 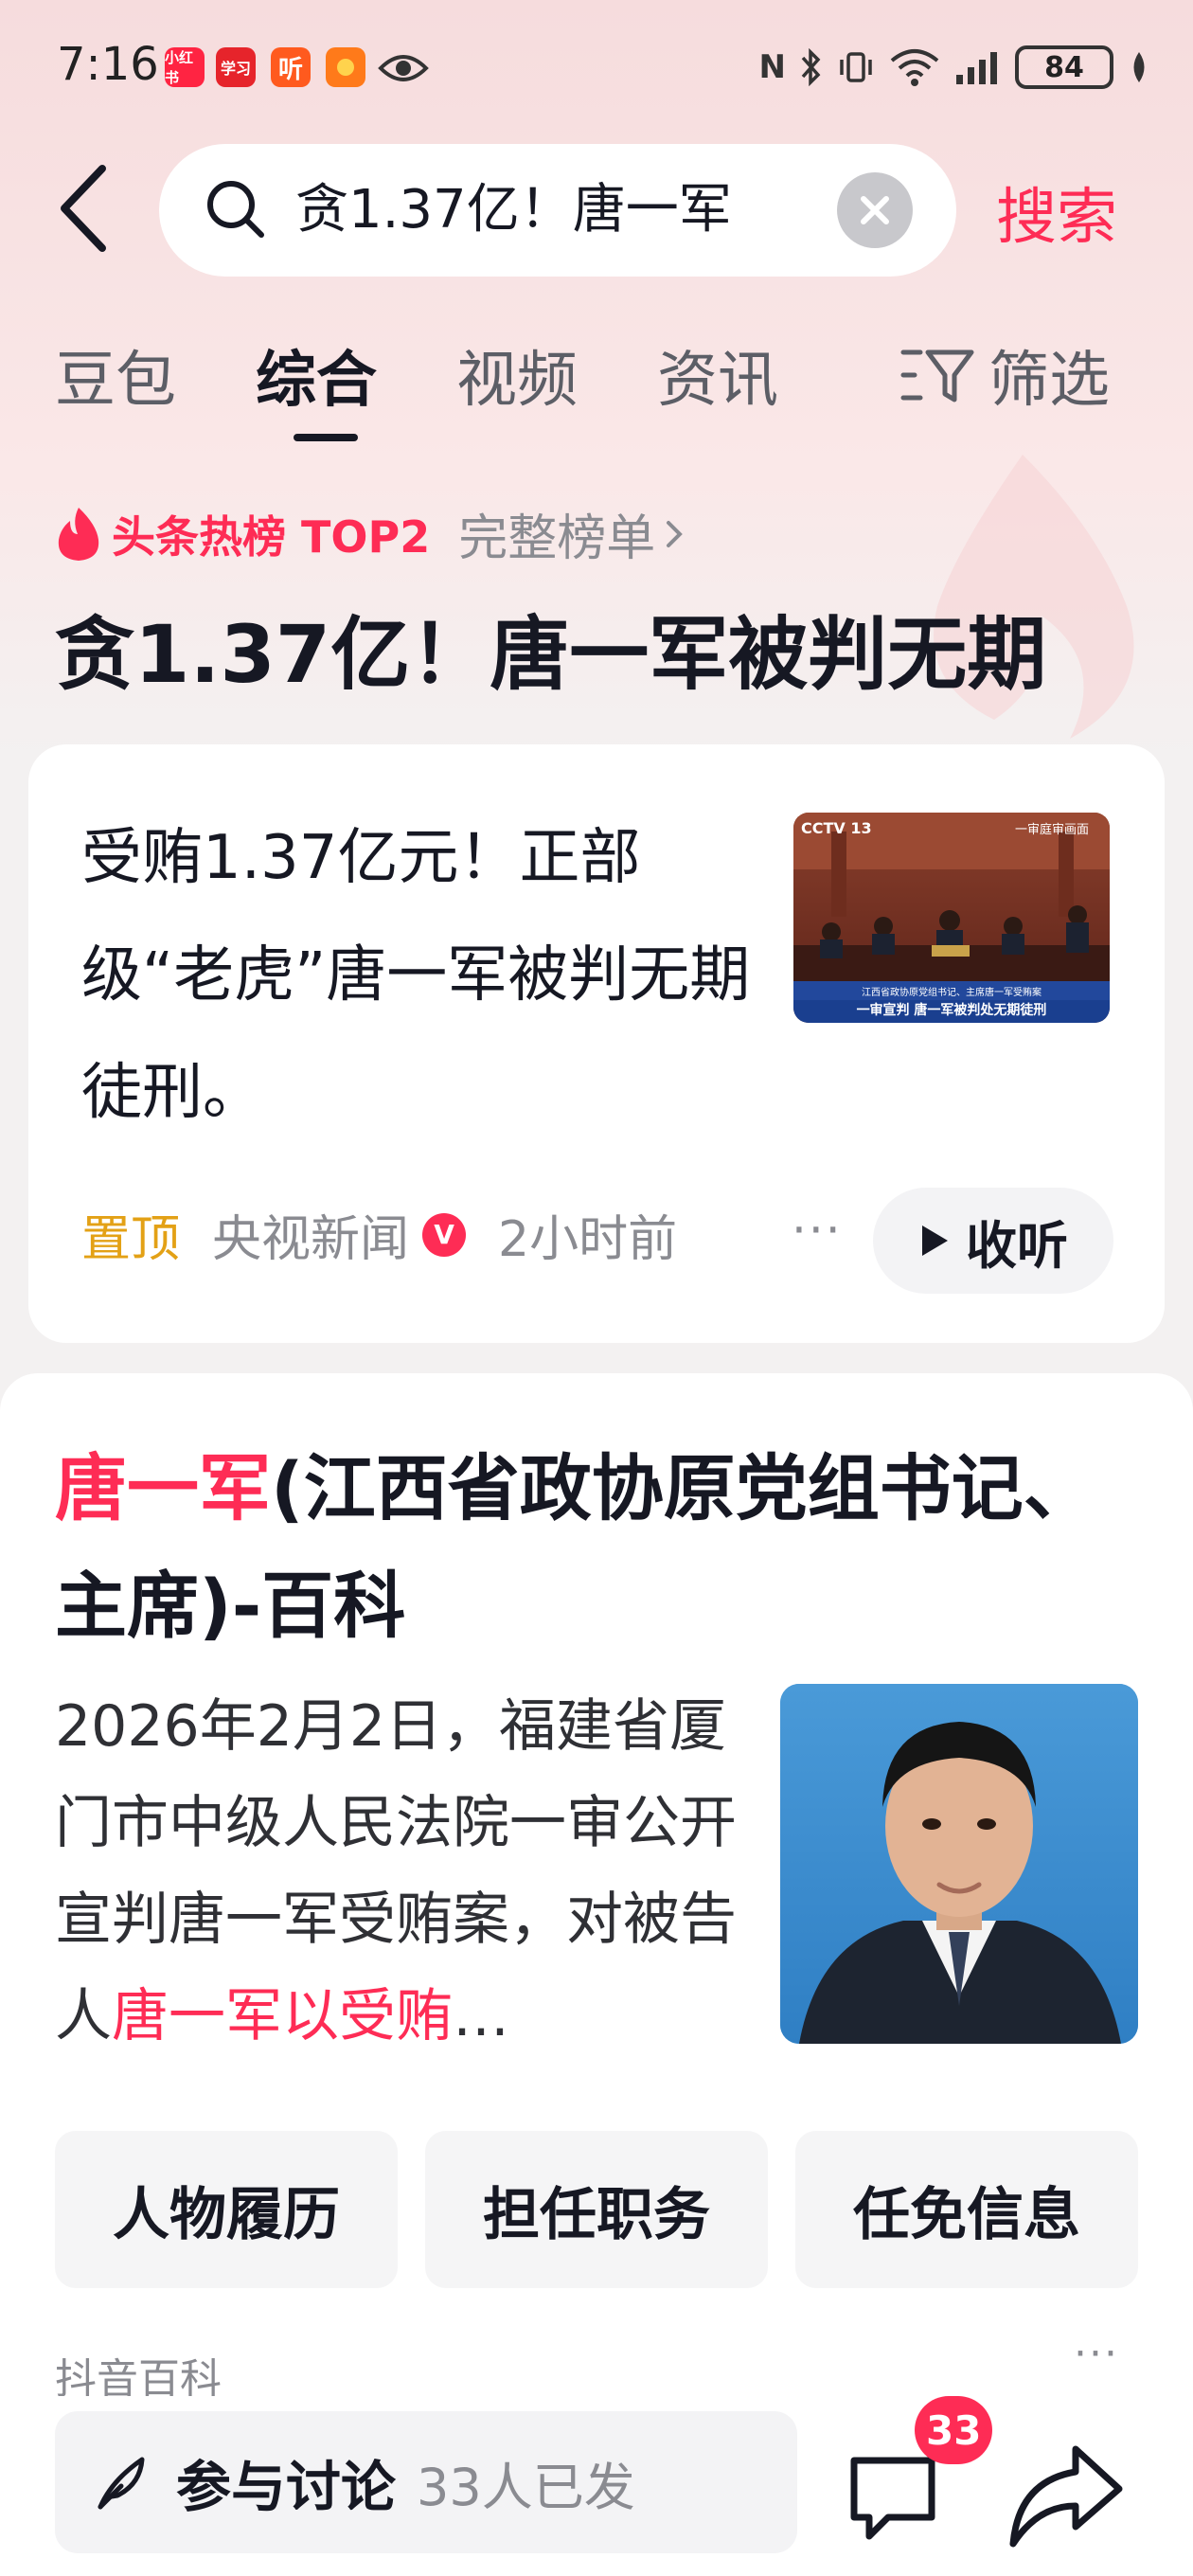 I want to click on chip-positions: 担任职务, so click(x=596, y=2209).